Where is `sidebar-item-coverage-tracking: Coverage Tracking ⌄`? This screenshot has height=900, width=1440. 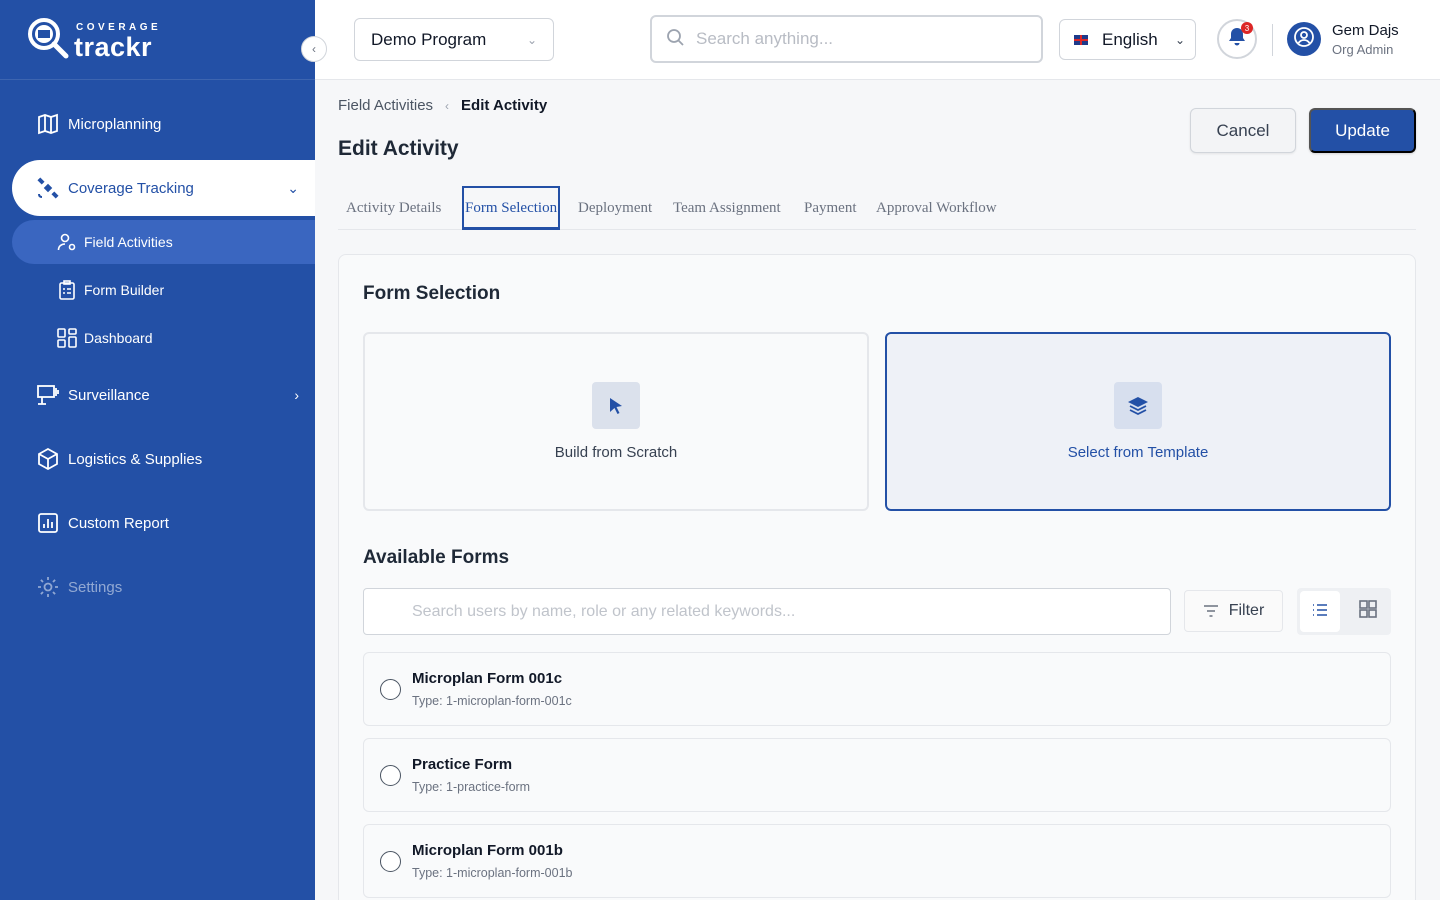
sidebar-item-coverage-tracking: Coverage Tracking ⌄ is located at coordinates (163, 188).